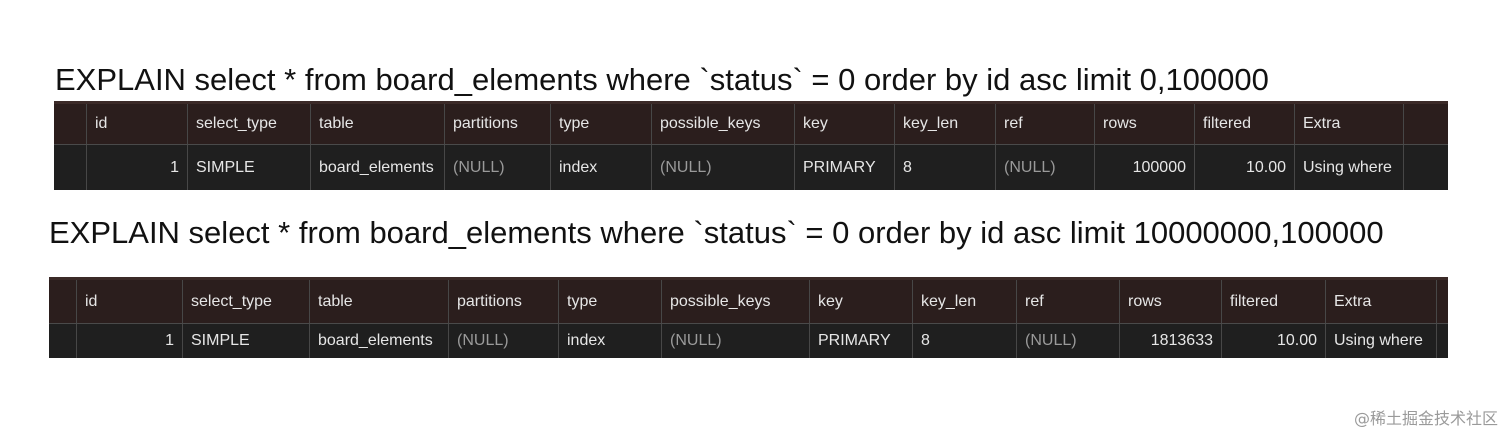 The width and height of the screenshot is (1512, 441). What do you see at coordinates (1425, 418) in the screenshot?
I see `watermark: @稀土掘金技术社区` at bounding box center [1425, 418].